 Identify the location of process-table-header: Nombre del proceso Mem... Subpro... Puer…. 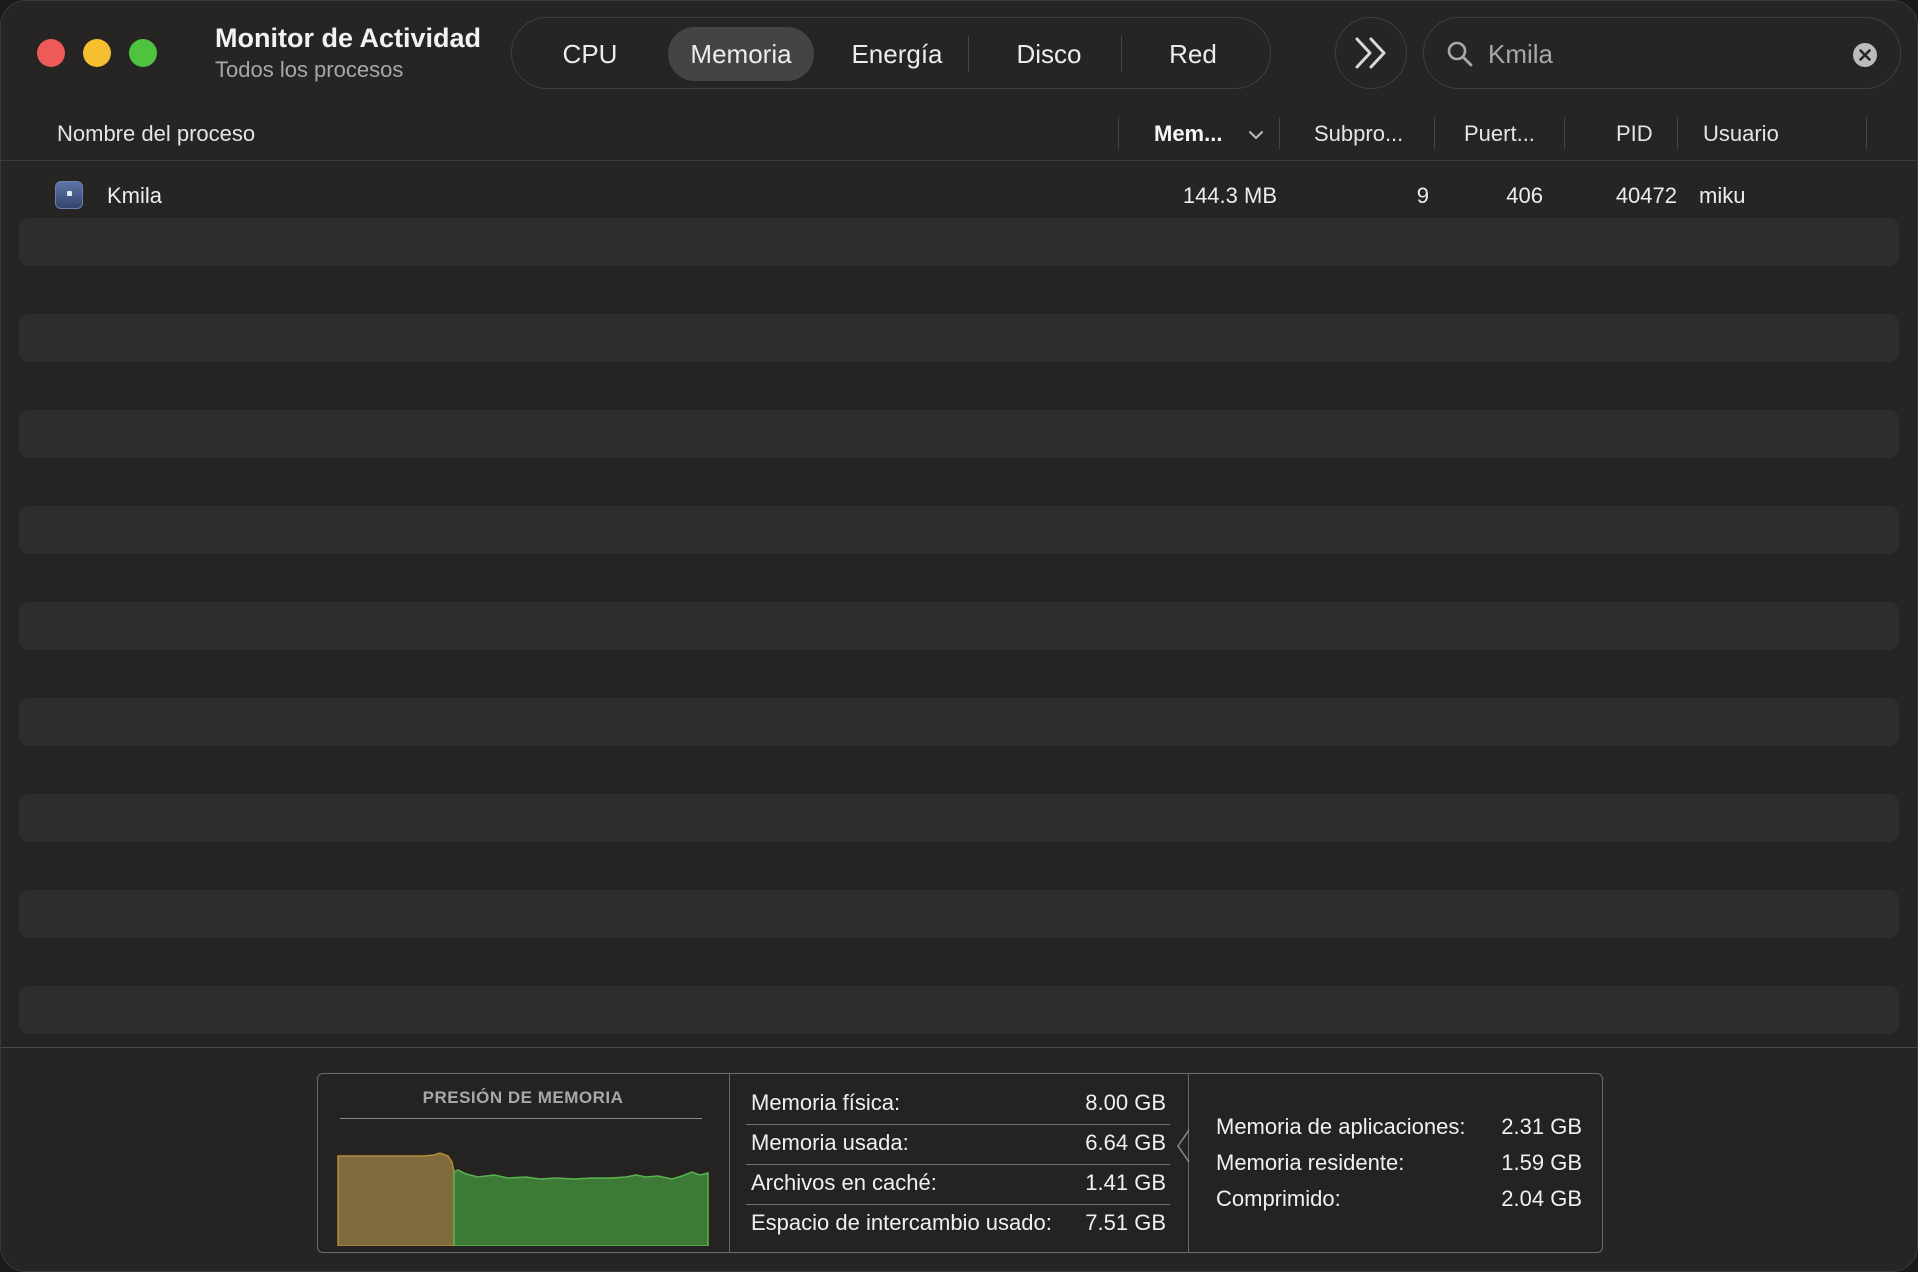
(959, 133).